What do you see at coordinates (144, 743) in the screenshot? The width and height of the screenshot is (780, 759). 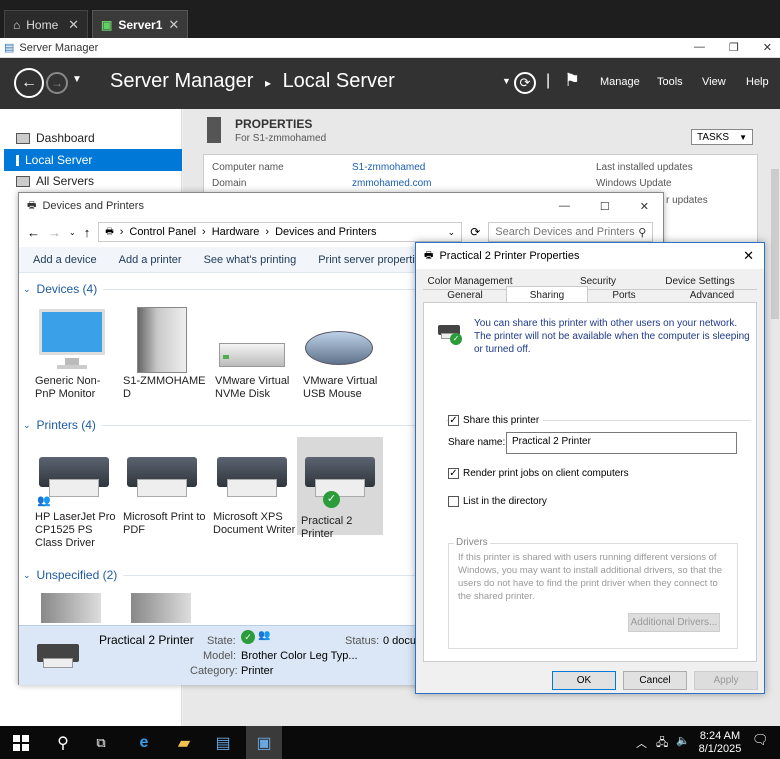 I see `internet-explorer-icon: e` at bounding box center [144, 743].